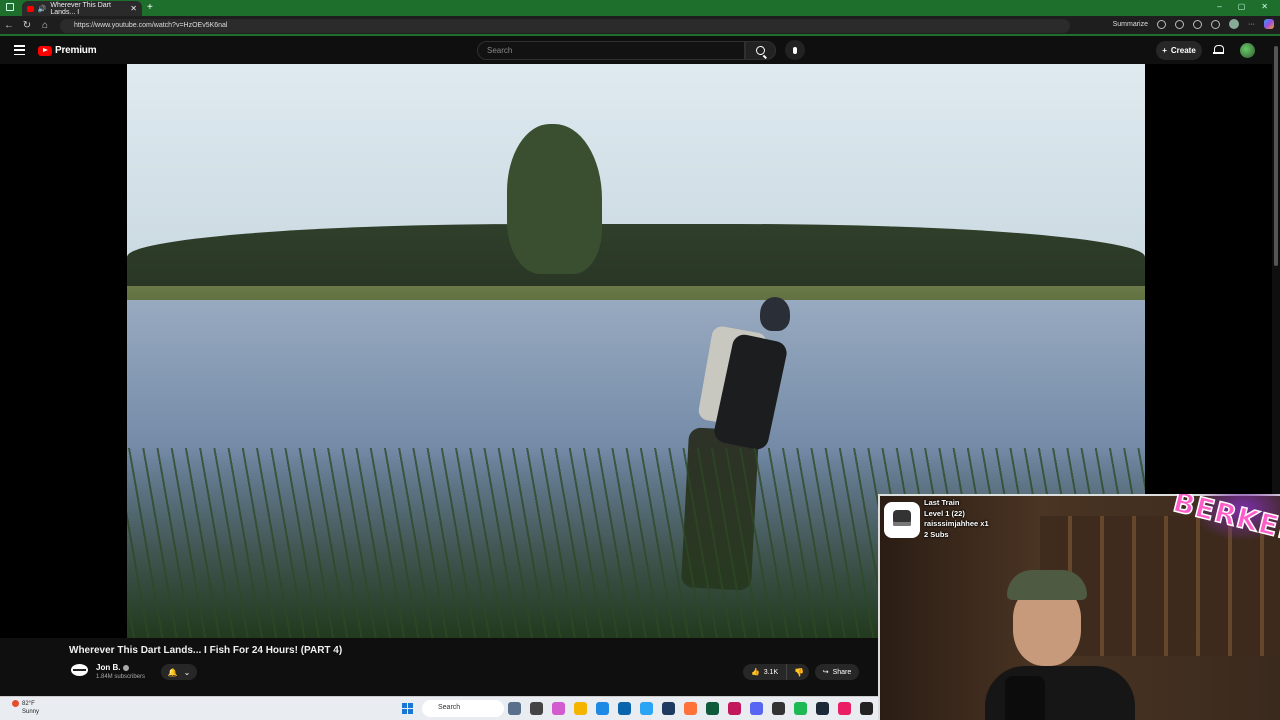 Image resolution: width=1280 pixels, height=720 pixels. What do you see at coordinates (1269, 24) in the screenshot?
I see `copilot-icon` at bounding box center [1269, 24].